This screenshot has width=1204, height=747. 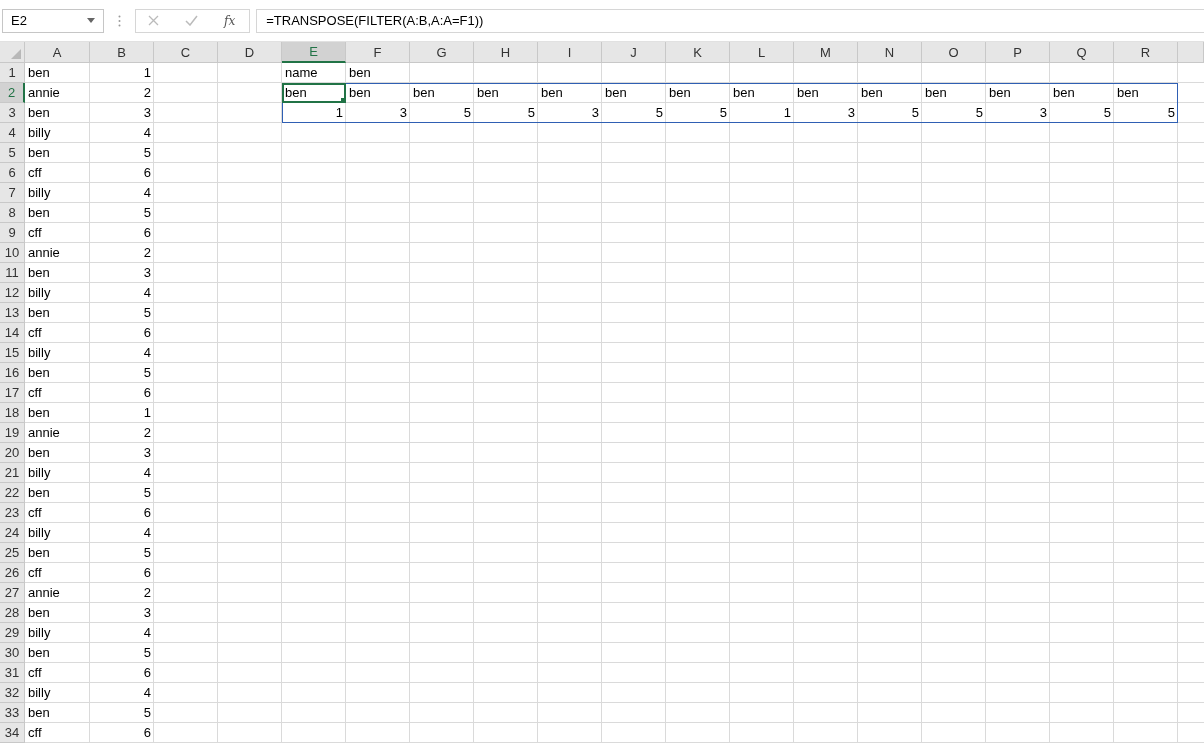 I want to click on row-header: 5, so click(x=12, y=153).